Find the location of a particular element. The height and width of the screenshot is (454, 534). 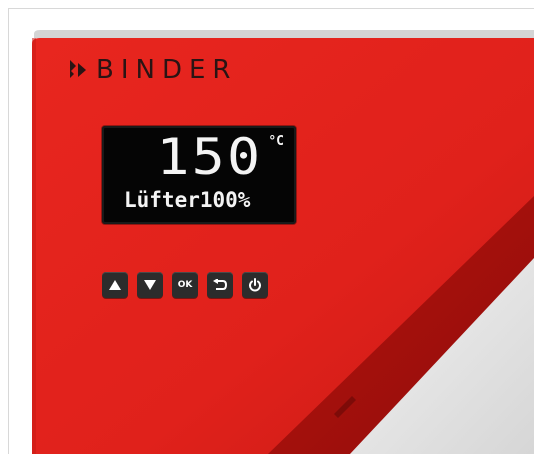

controller-display: 150 °C Lüfter100% is located at coordinates (199, 175).